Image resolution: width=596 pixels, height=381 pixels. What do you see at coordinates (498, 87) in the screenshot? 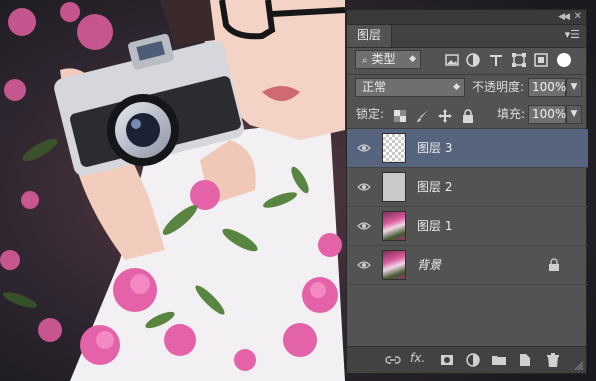
I see `opacity-label: 不透明度:` at bounding box center [498, 87].